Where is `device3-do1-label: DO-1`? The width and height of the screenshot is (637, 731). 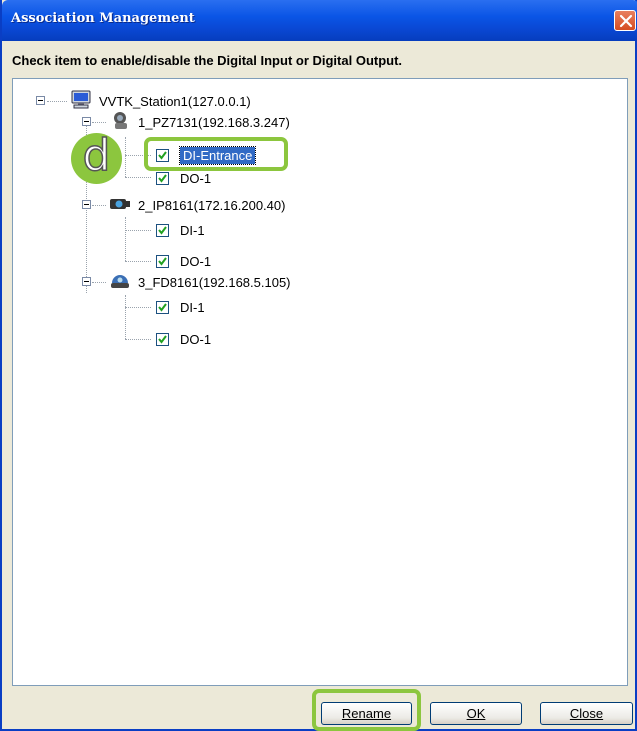 device3-do1-label: DO-1 is located at coordinates (196, 339).